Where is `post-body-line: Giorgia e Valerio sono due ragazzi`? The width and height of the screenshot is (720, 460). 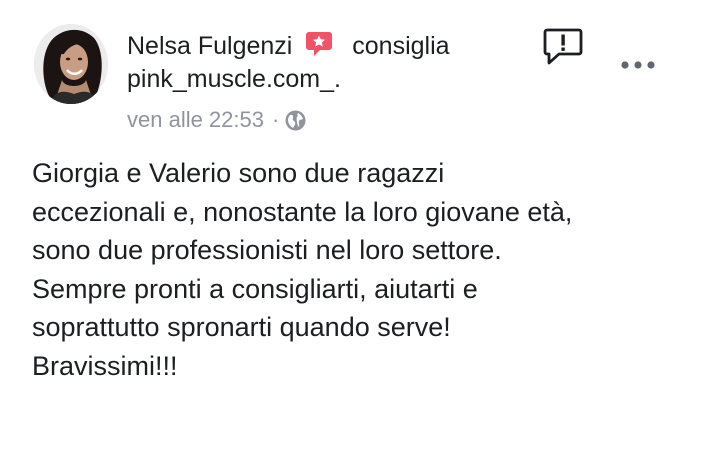
post-body-line: Giorgia e Valerio sono due ragazzi is located at coordinates (238, 173).